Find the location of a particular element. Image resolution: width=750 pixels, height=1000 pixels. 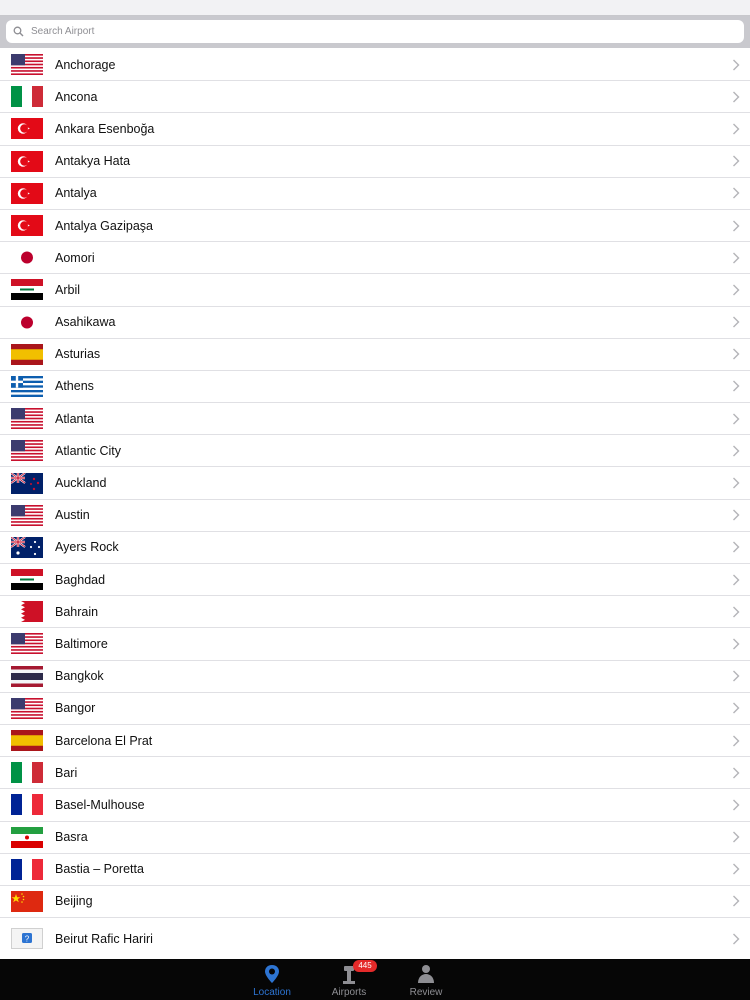

search-input: Search Airport is located at coordinates (375, 31).